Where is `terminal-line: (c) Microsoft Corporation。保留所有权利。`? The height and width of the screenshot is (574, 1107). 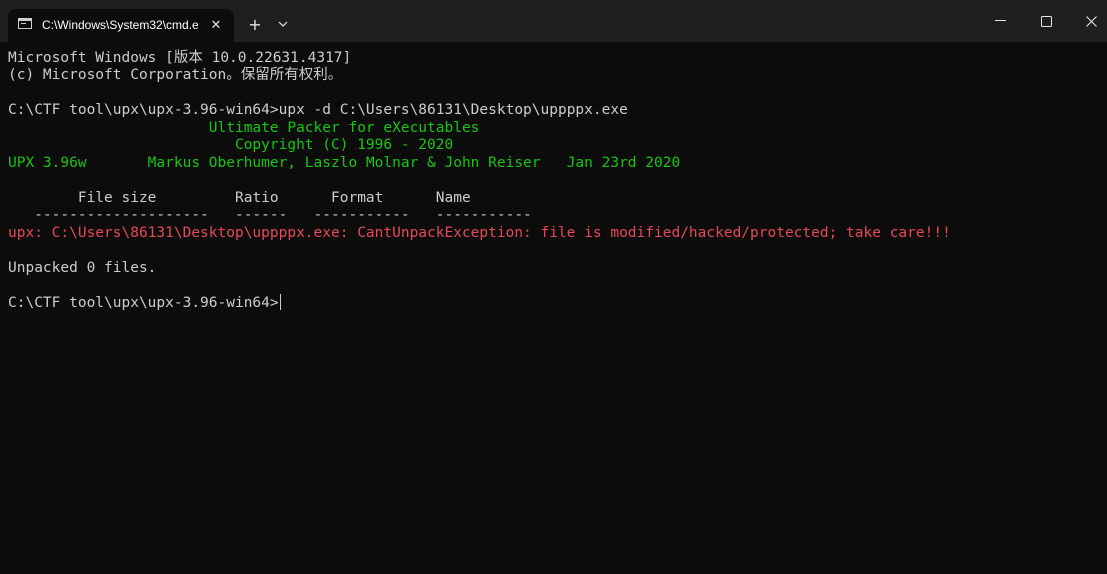
terminal-line: (c) Microsoft Corporation。保留所有权利。 is located at coordinates (175, 75).